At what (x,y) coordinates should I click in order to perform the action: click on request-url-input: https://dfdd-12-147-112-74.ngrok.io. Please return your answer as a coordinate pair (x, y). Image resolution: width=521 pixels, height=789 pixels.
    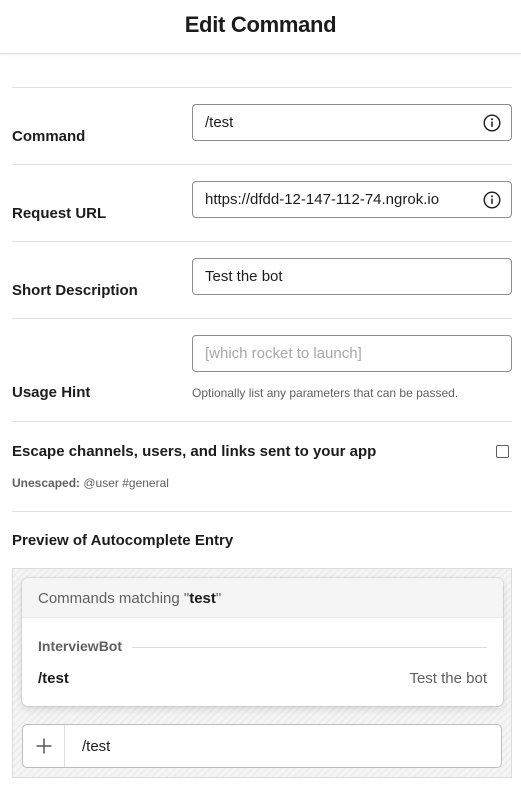
    Looking at the image, I should click on (352, 199).